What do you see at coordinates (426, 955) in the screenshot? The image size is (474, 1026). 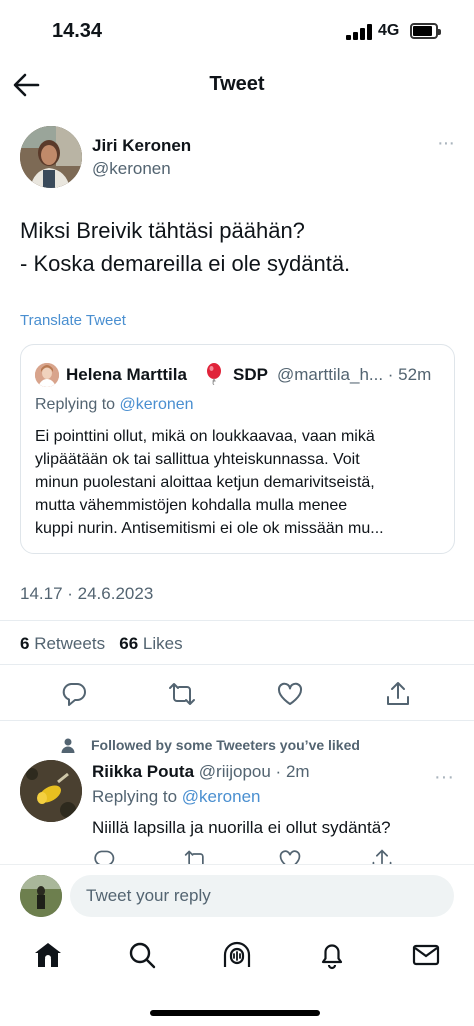 I see `messages-icon` at bounding box center [426, 955].